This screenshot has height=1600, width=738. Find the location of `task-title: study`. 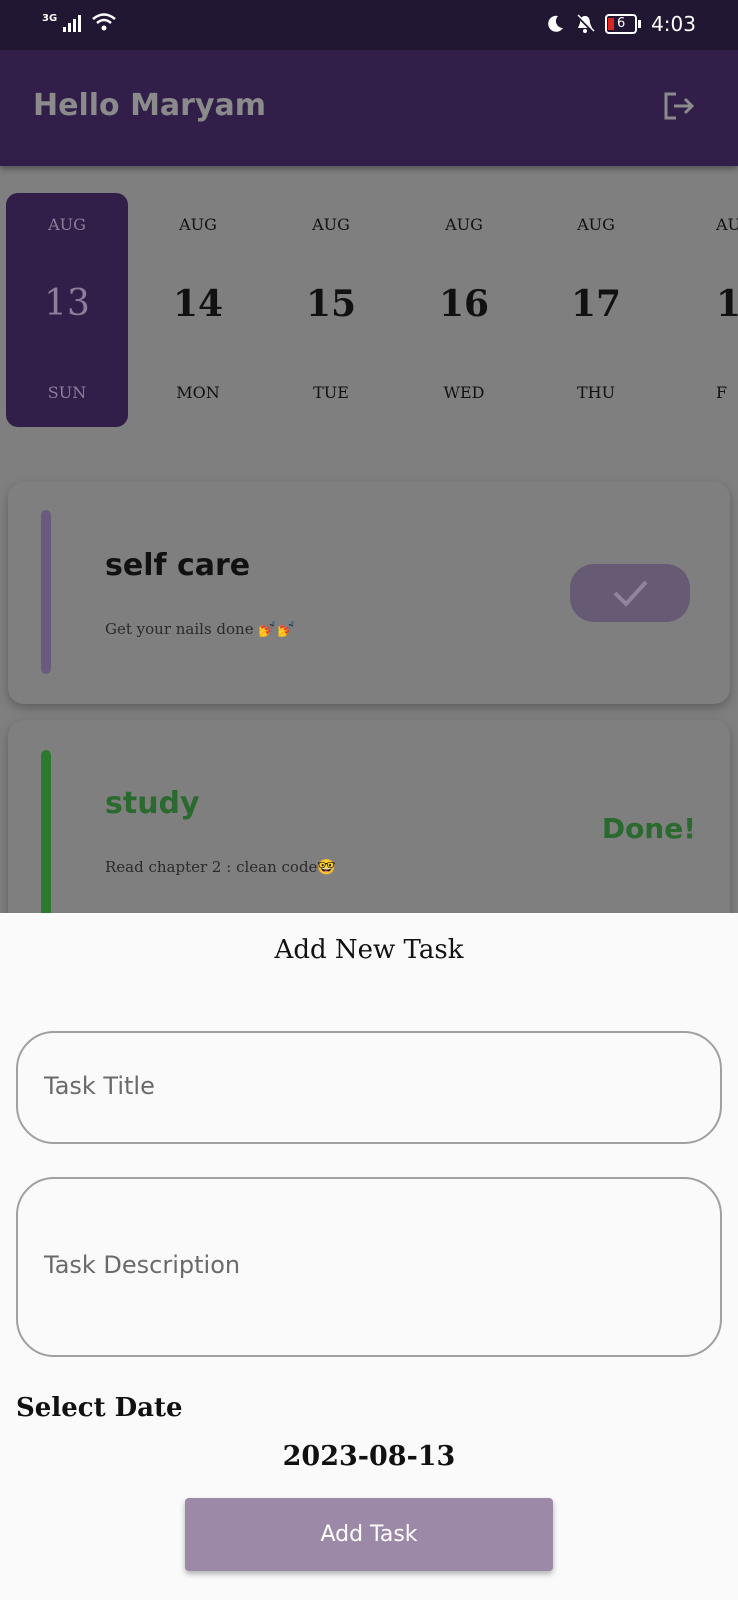

task-title: study is located at coordinates (152, 803).